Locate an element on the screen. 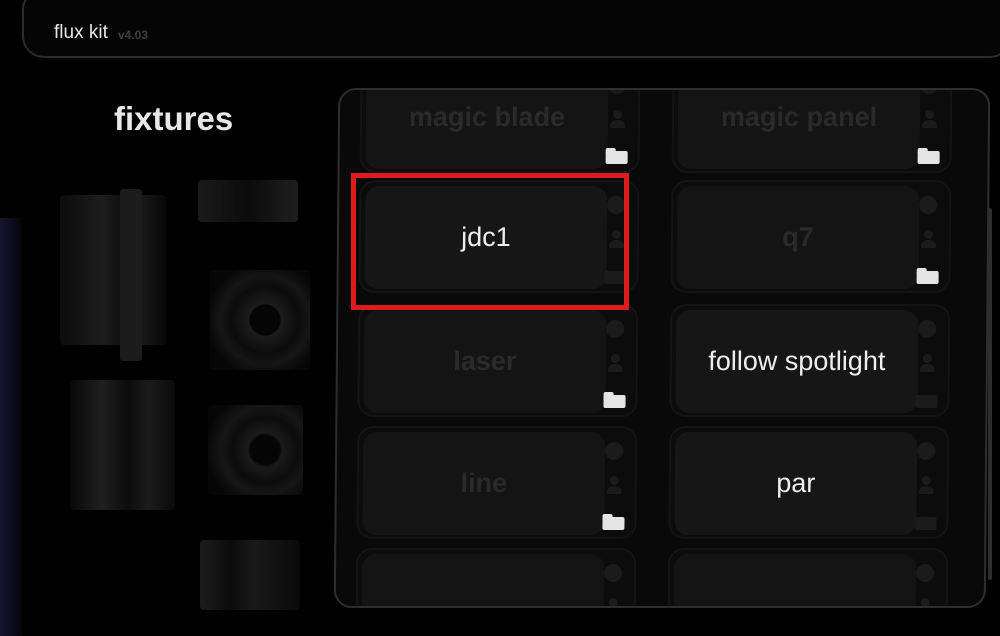 The width and height of the screenshot is (1000, 636). highlight-box is located at coordinates (490, 241).